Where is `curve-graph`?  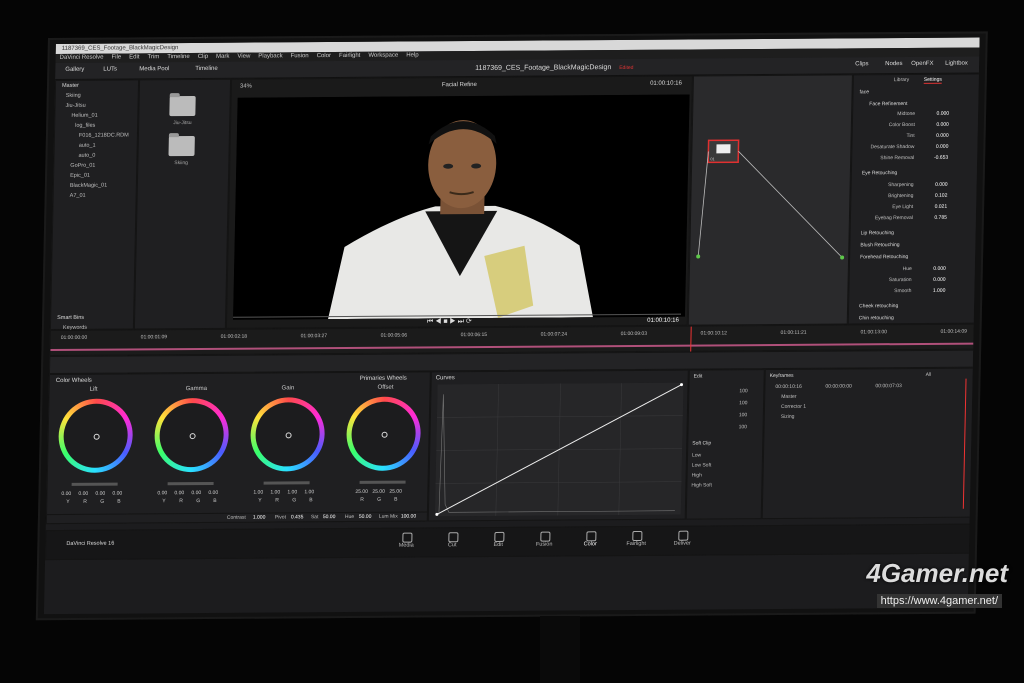
curve-graph is located at coordinates (559, 449).